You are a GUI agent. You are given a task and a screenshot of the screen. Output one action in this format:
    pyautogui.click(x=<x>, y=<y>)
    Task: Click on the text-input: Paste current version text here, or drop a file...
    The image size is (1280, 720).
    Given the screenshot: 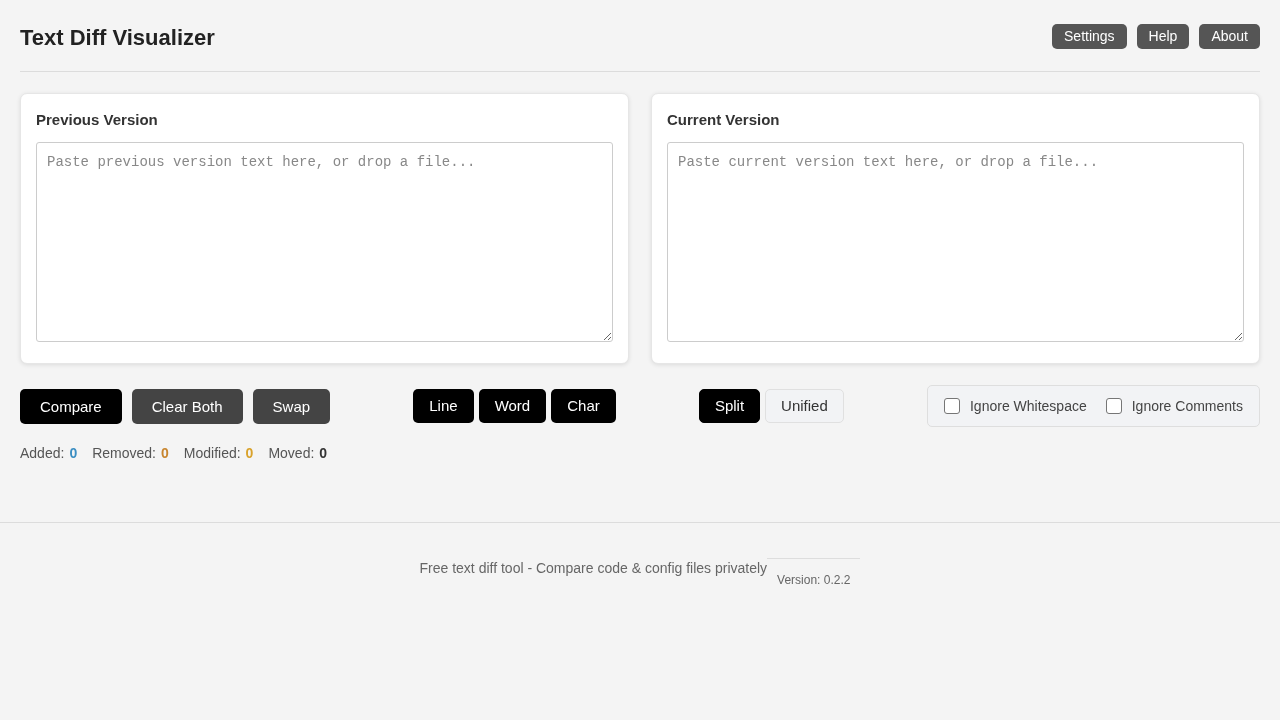 What is the action you would take?
    pyautogui.click(x=955, y=242)
    